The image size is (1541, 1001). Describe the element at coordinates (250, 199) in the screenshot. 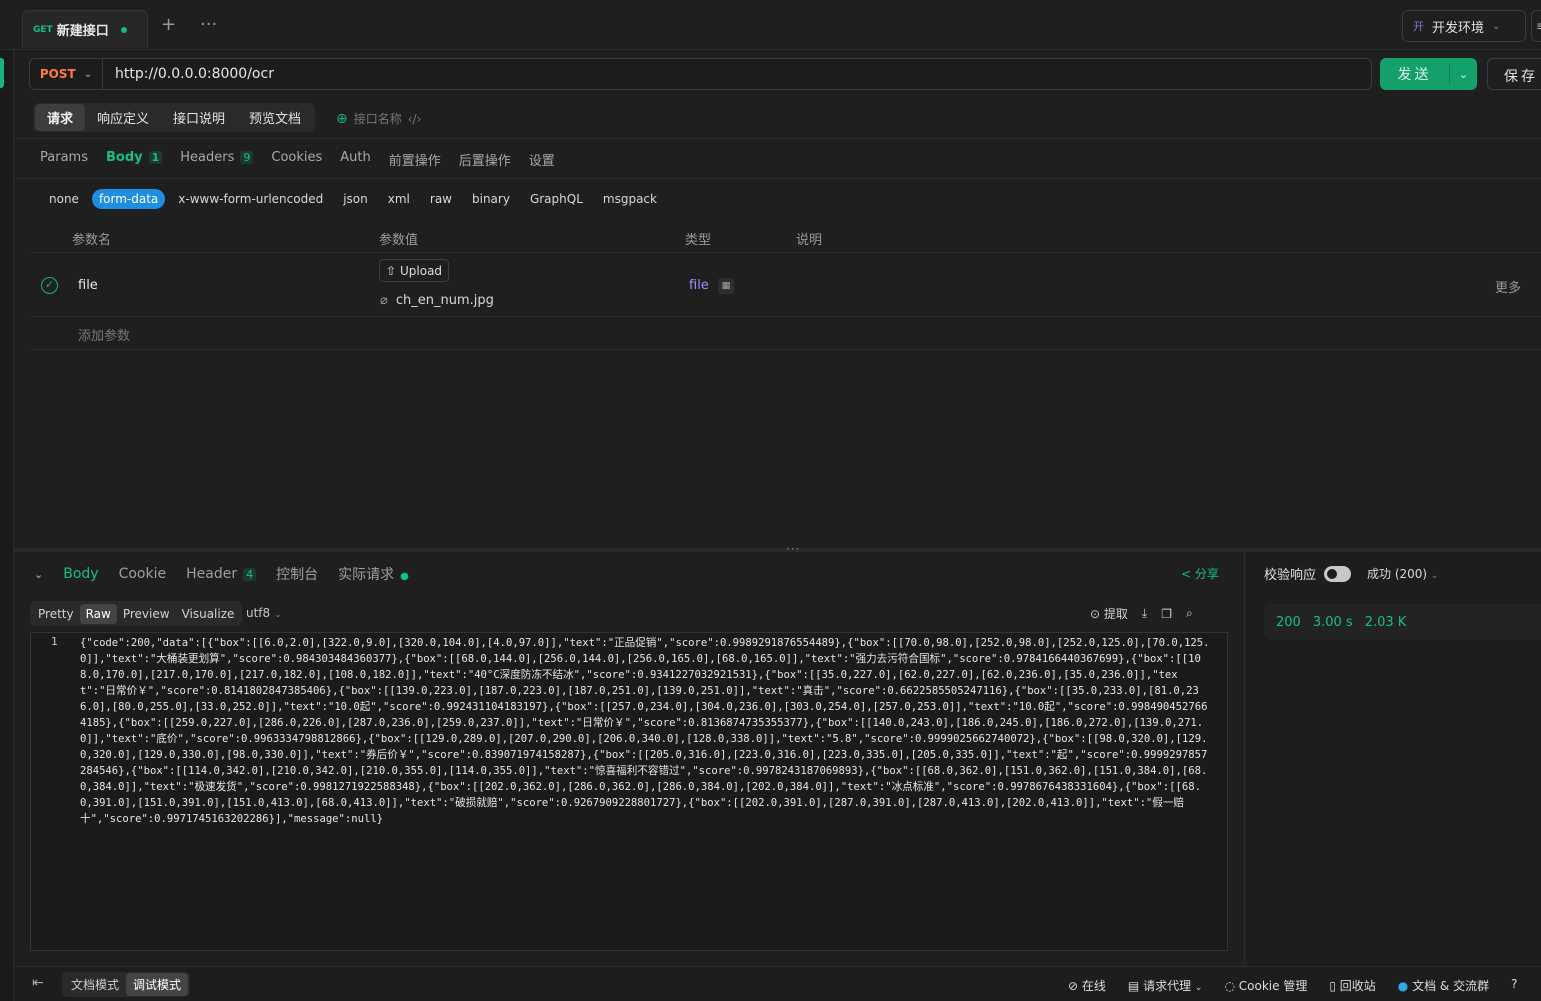

I see `body-type-urlencoded: x-www-form-urlencoded` at that location.